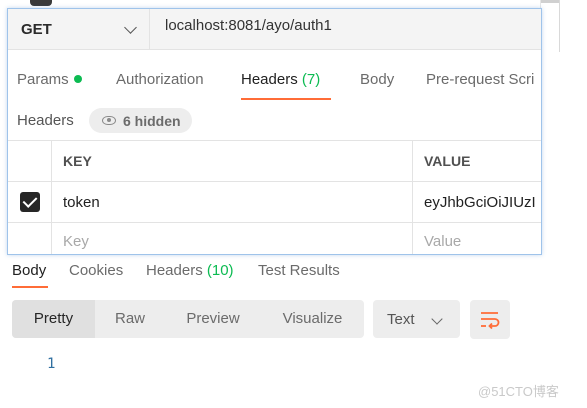 Image resolution: width=587 pixels, height=408 pixels. Describe the element at coordinates (447, 161) in the screenshot. I see `column-header-value: VALUE` at that location.